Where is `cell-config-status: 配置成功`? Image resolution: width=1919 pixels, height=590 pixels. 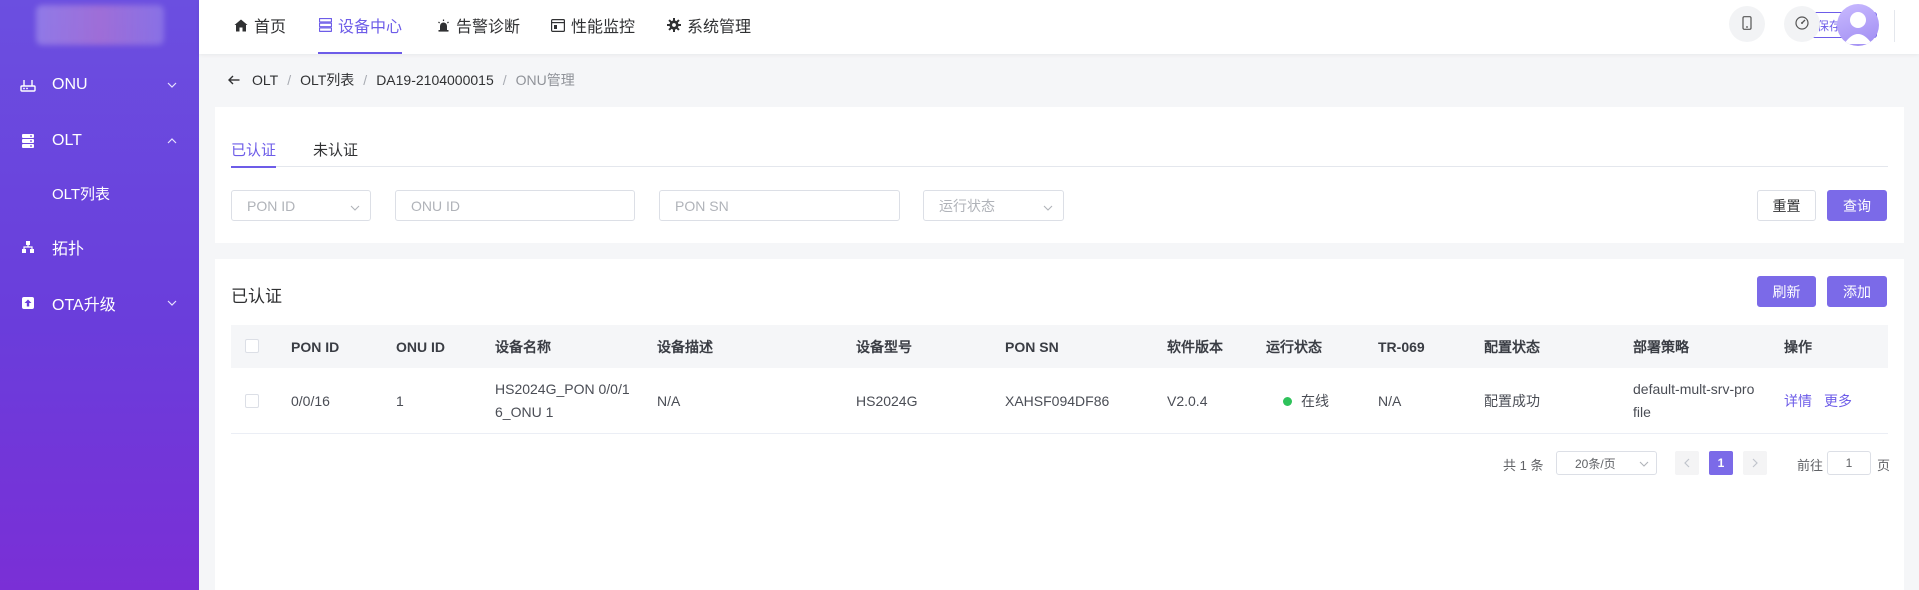 cell-config-status: 配置成功 is located at coordinates (1512, 400).